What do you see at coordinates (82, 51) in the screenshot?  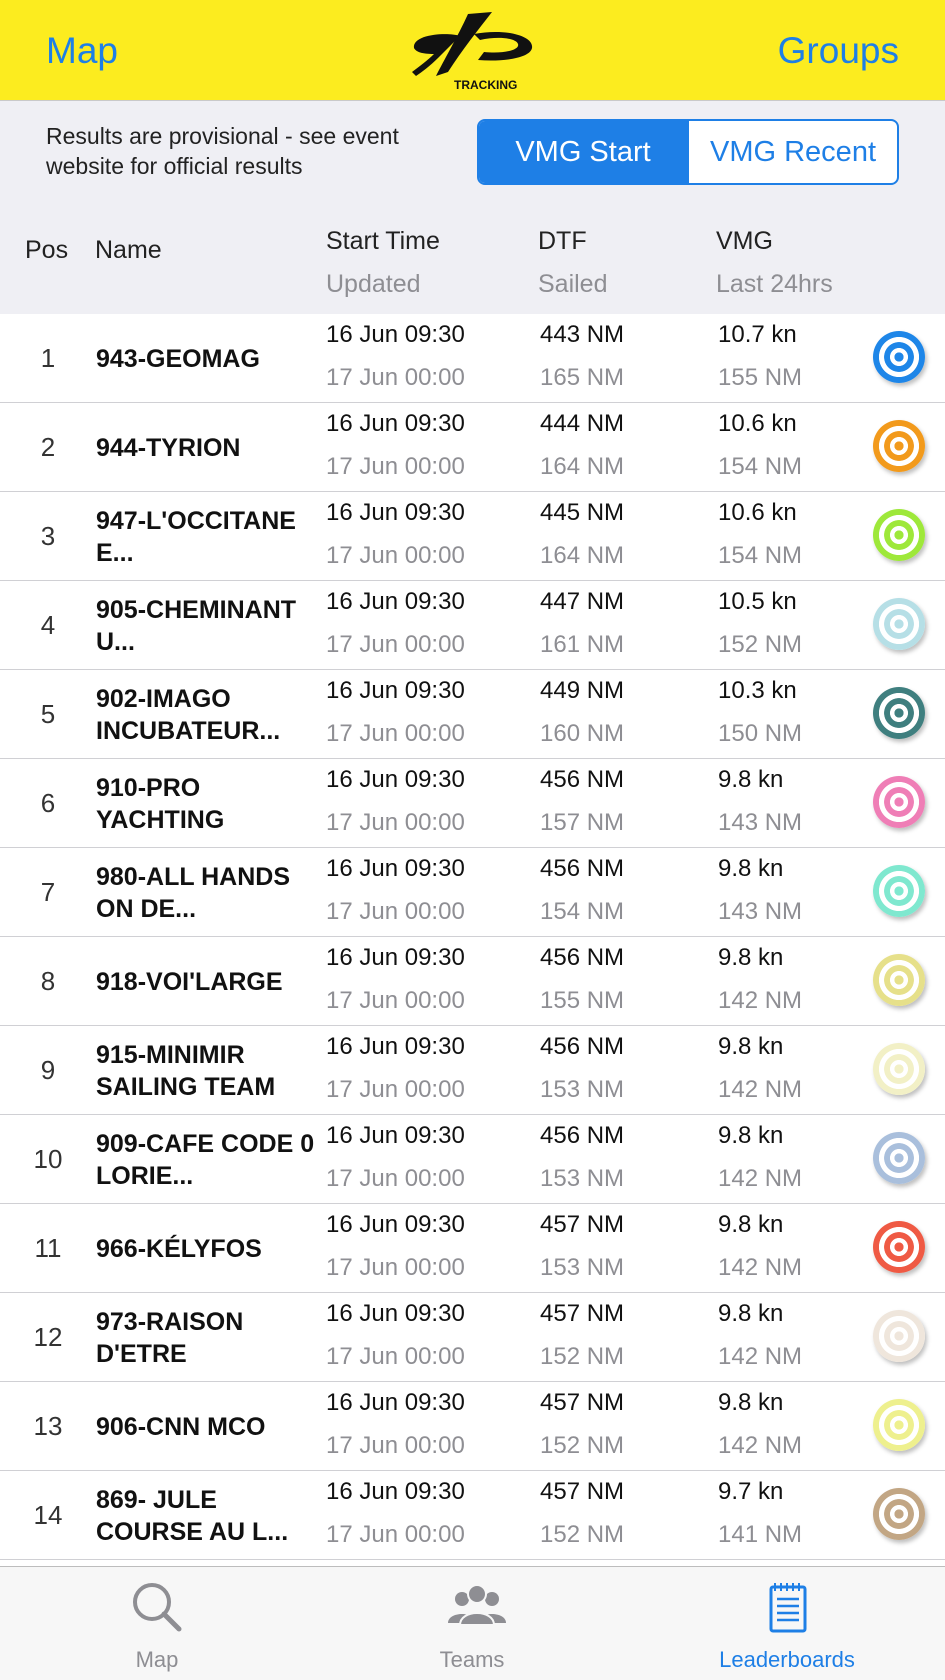 I see `map-link: Map` at bounding box center [82, 51].